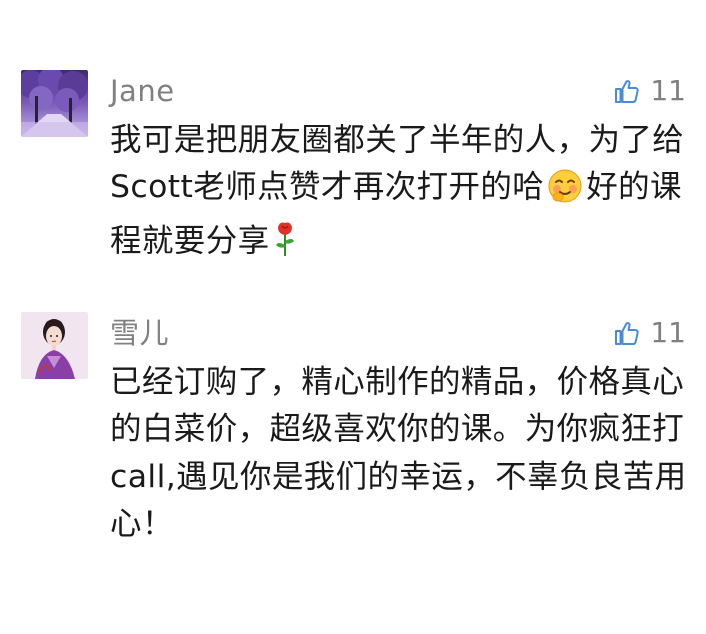 This screenshot has height=634, width=706. I want to click on avatar-image, so click(54, 345).